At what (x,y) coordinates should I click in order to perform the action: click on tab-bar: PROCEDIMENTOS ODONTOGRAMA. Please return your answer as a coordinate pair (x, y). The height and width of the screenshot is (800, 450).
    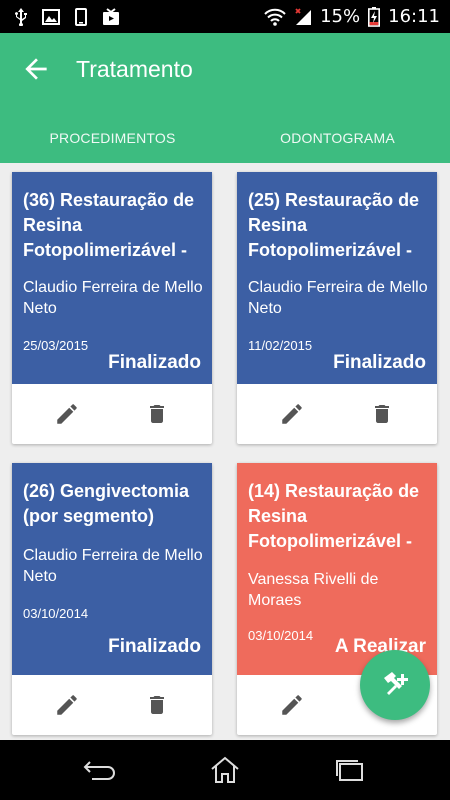
    Looking at the image, I should click on (225, 138).